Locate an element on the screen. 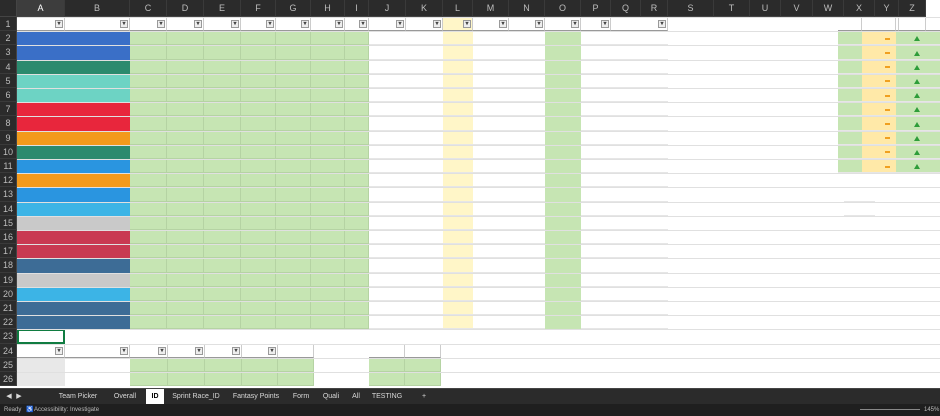 The height and width of the screenshot is (416, 940). row-header-24: 24 is located at coordinates (8, 350).